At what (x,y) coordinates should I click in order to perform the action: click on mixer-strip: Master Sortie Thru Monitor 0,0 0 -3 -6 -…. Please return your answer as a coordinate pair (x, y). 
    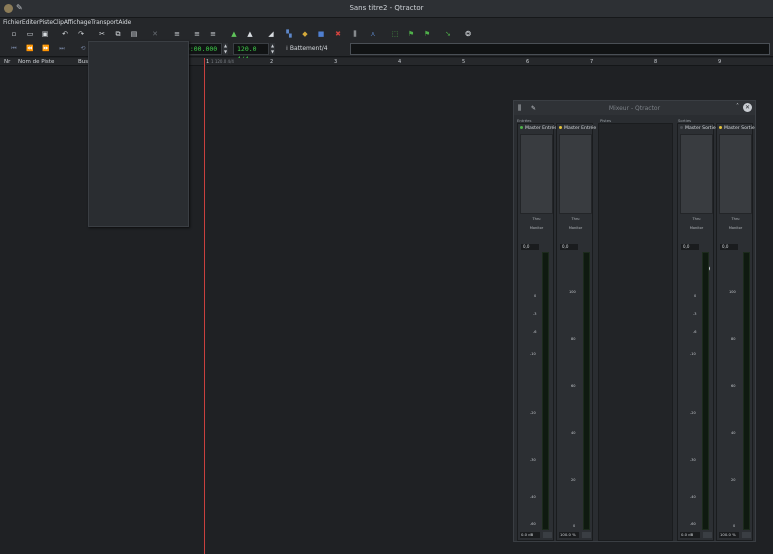
    Looking at the image, I should click on (696, 332).